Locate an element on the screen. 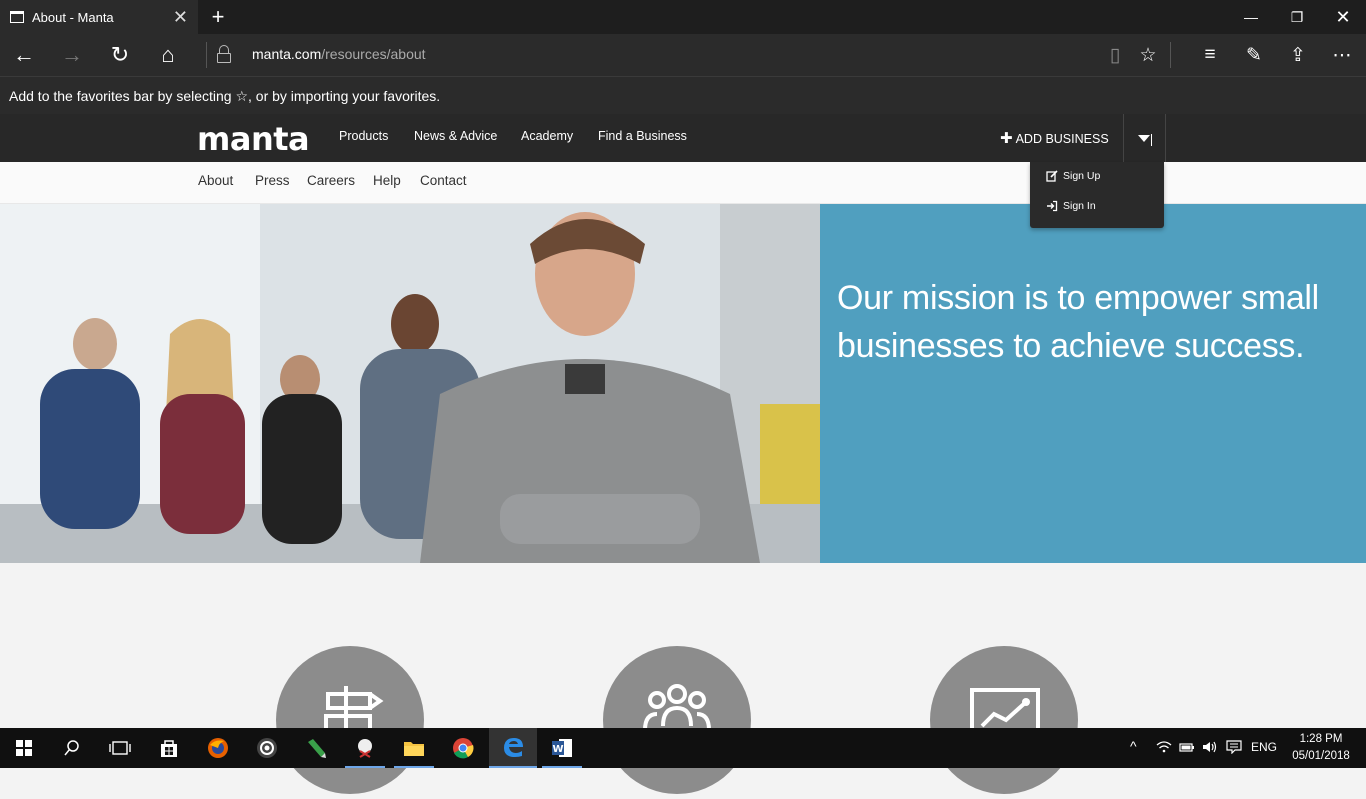 Image resolution: width=1366 pixels, height=799 pixels. show-hidden-icons-icon: ^ is located at coordinates (1133, 746).